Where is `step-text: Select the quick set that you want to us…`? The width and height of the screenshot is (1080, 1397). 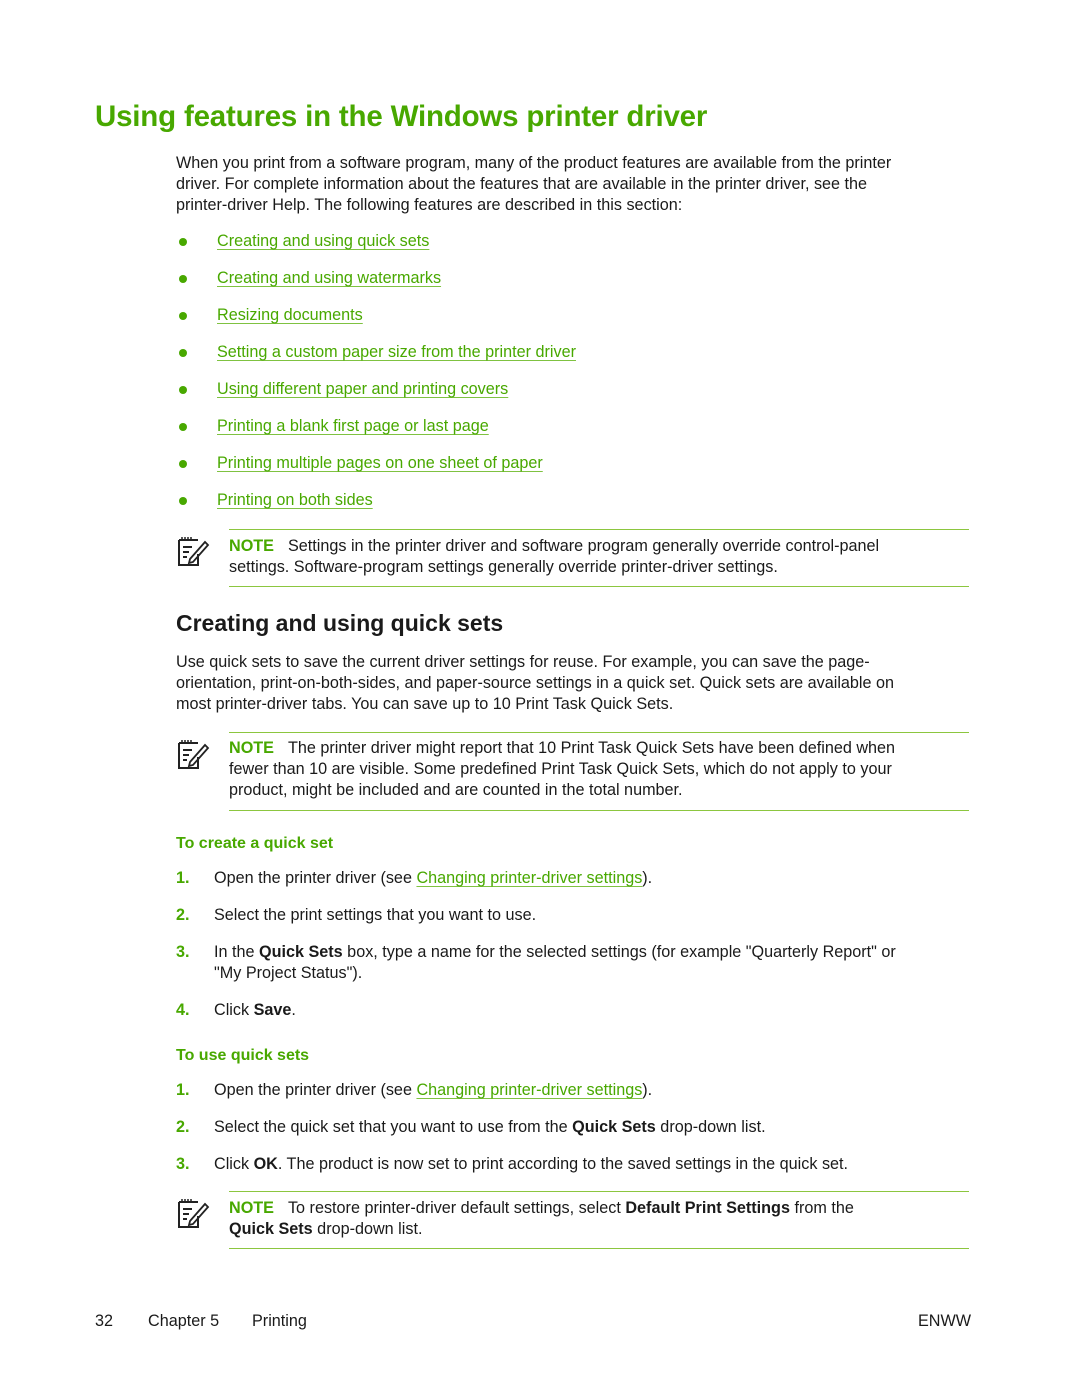
step-text: Select the quick set that you want to us… is located at coordinates (490, 1127).